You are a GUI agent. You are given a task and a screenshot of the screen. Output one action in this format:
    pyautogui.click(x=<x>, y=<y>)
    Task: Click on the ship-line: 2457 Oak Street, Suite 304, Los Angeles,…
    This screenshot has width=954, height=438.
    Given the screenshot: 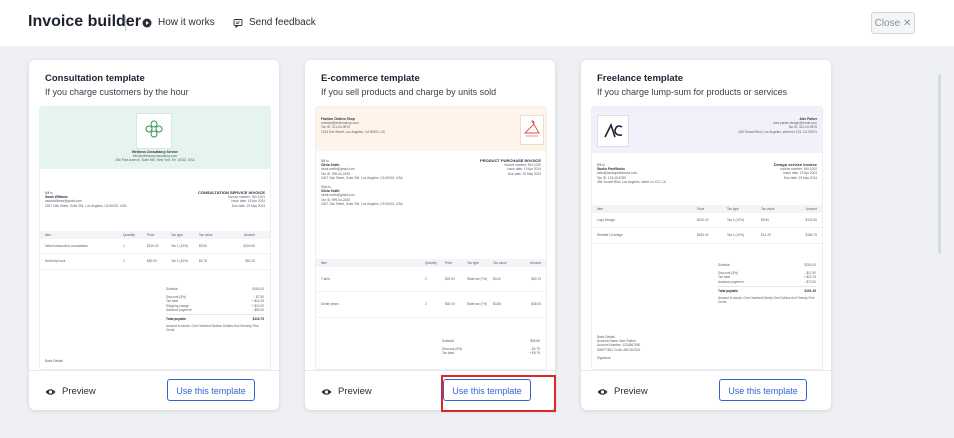 What is the action you would take?
    pyautogui.click(x=362, y=203)
    